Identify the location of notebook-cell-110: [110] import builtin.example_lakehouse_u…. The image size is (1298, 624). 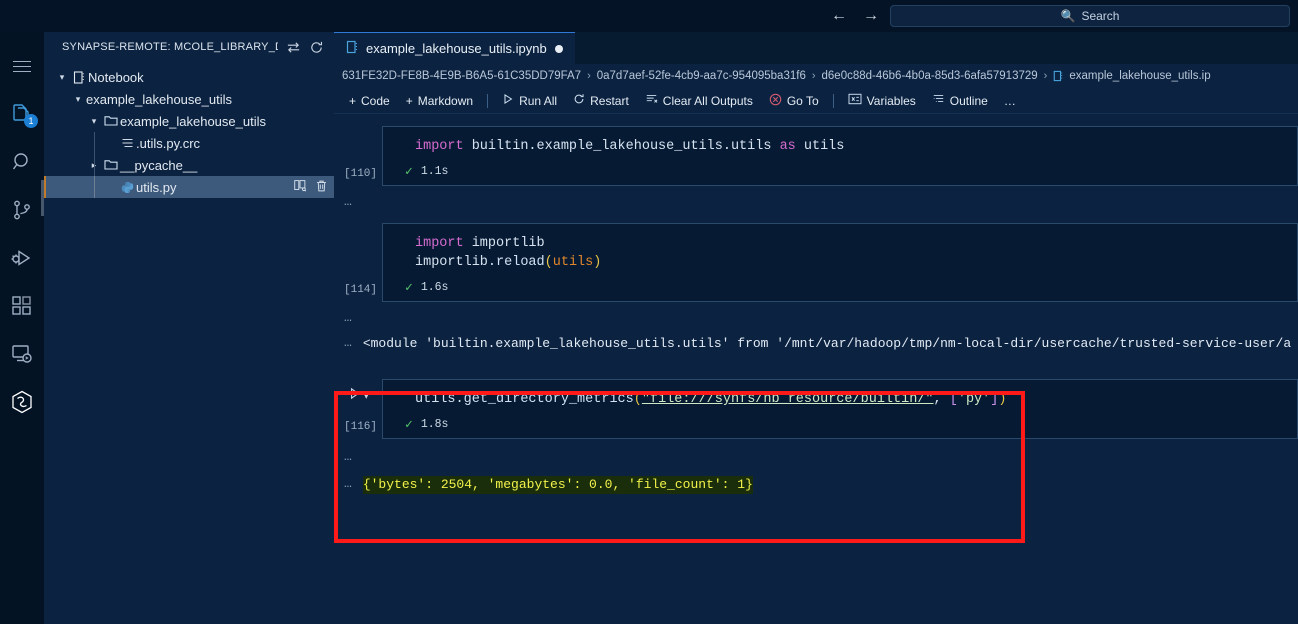
(816, 156).